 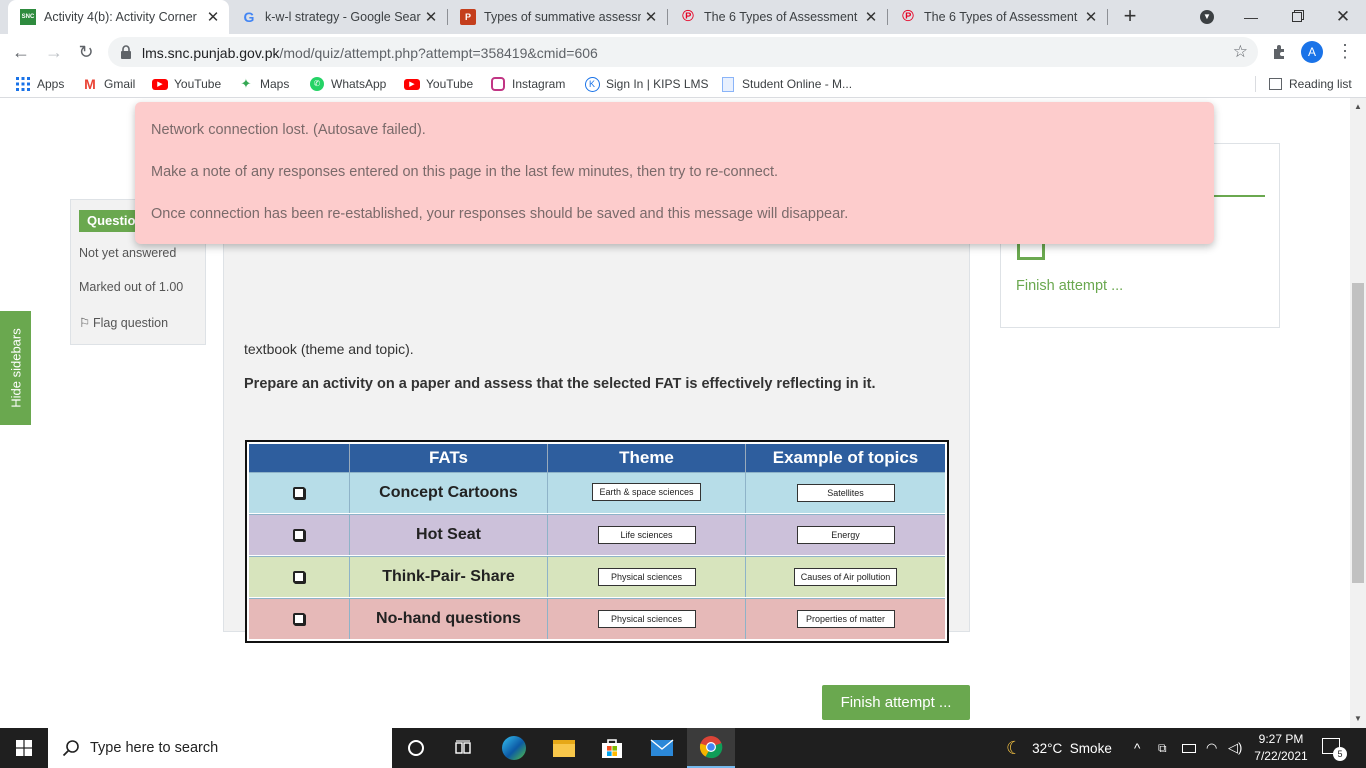 I want to click on new-tab-button: +, so click(x=1130, y=16).